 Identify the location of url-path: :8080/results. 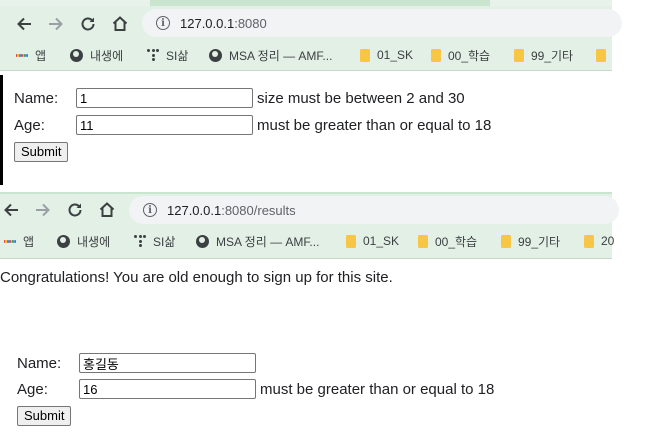
(258, 210).